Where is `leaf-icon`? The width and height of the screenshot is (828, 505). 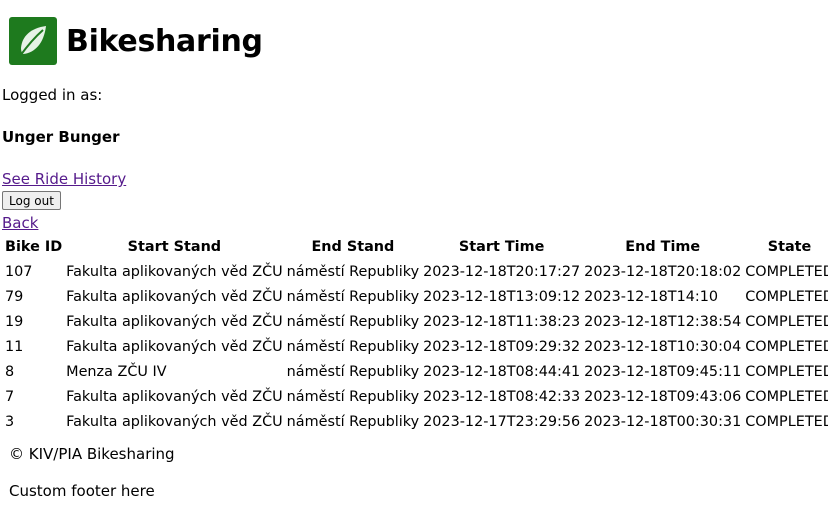
leaf-icon is located at coordinates (33, 41).